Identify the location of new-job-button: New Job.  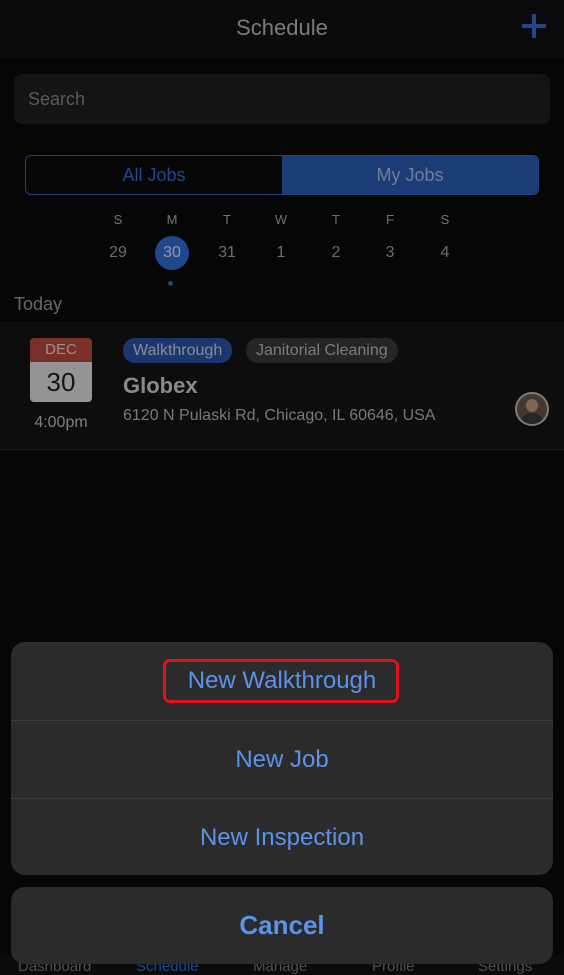
(282, 759).